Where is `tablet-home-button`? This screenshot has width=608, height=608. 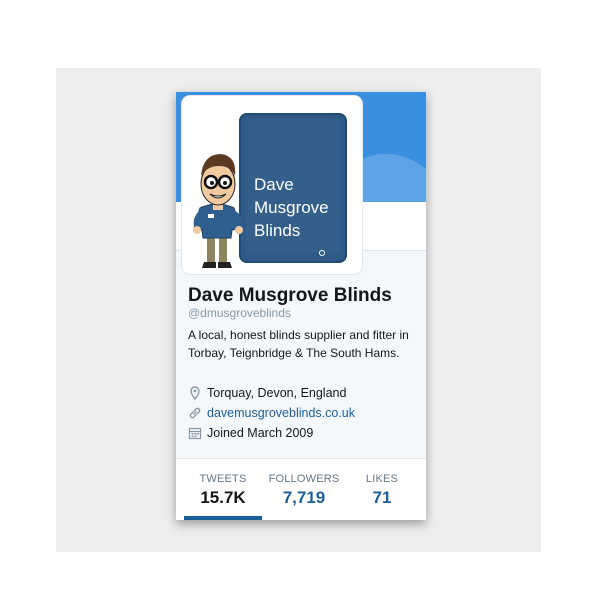 tablet-home-button is located at coordinates (322, 253).